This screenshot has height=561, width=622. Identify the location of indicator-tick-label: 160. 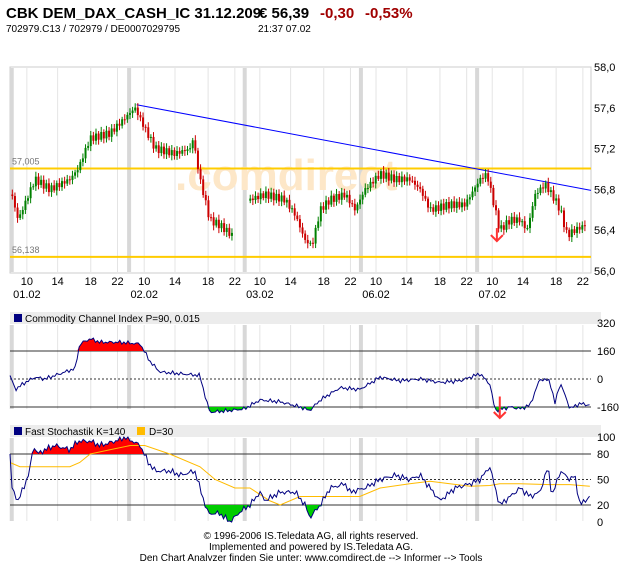
(606, 352).